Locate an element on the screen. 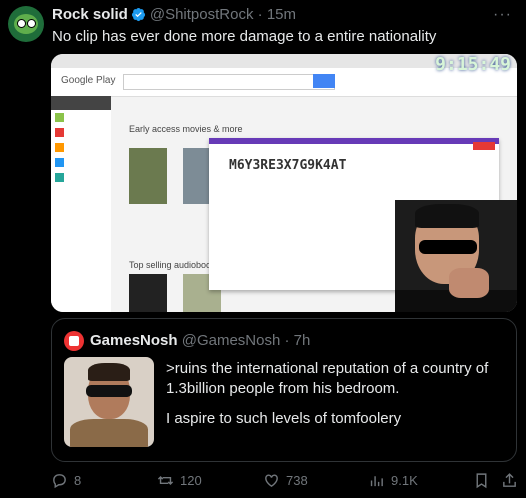 Image resolution: width=526 pixels, height=498 pixels. reply-count: 8 is located at coordinates (78, 480).